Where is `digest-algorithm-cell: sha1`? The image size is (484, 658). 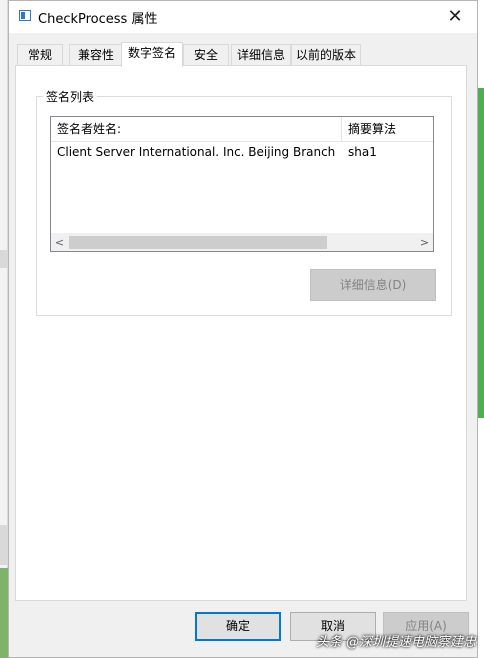 digest-algorithm-cell: sha1 is located at coordinates (362, 152).